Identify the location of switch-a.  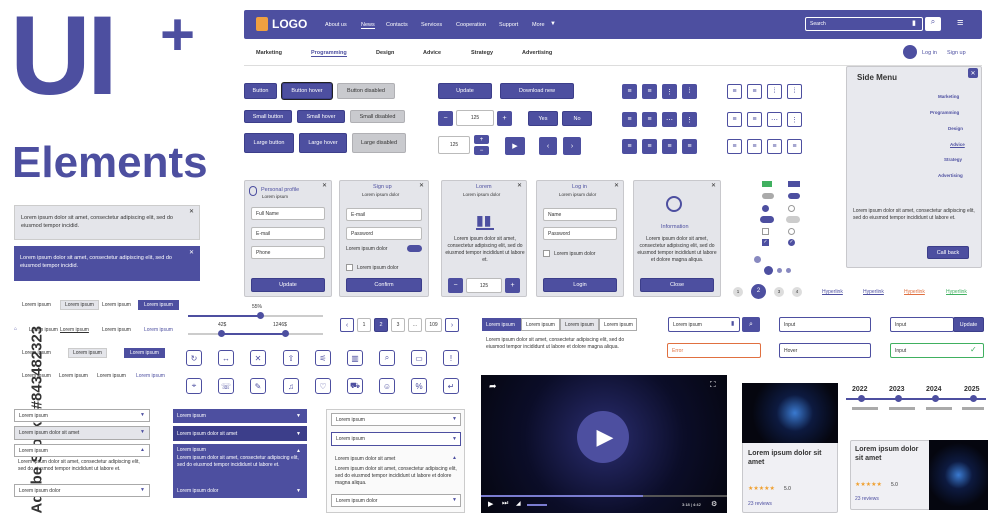
(767, 219).